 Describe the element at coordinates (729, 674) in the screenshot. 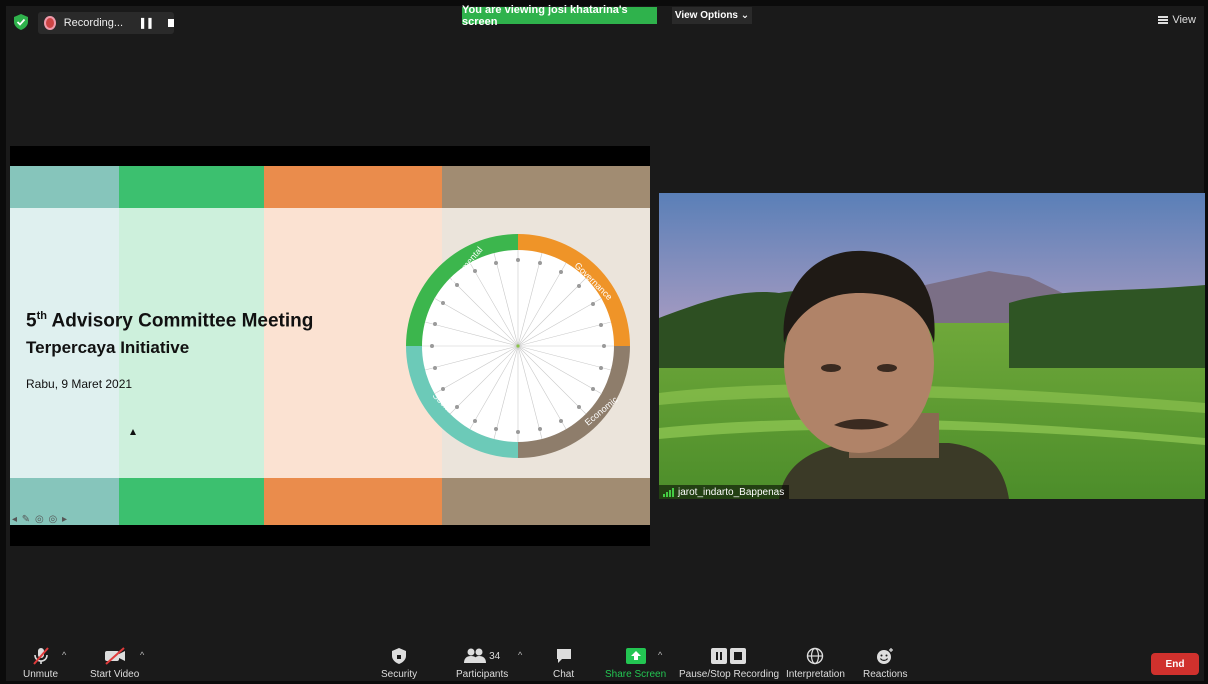

I see `pause-stop-recording-label: Pause/Stop Recording` at that location.